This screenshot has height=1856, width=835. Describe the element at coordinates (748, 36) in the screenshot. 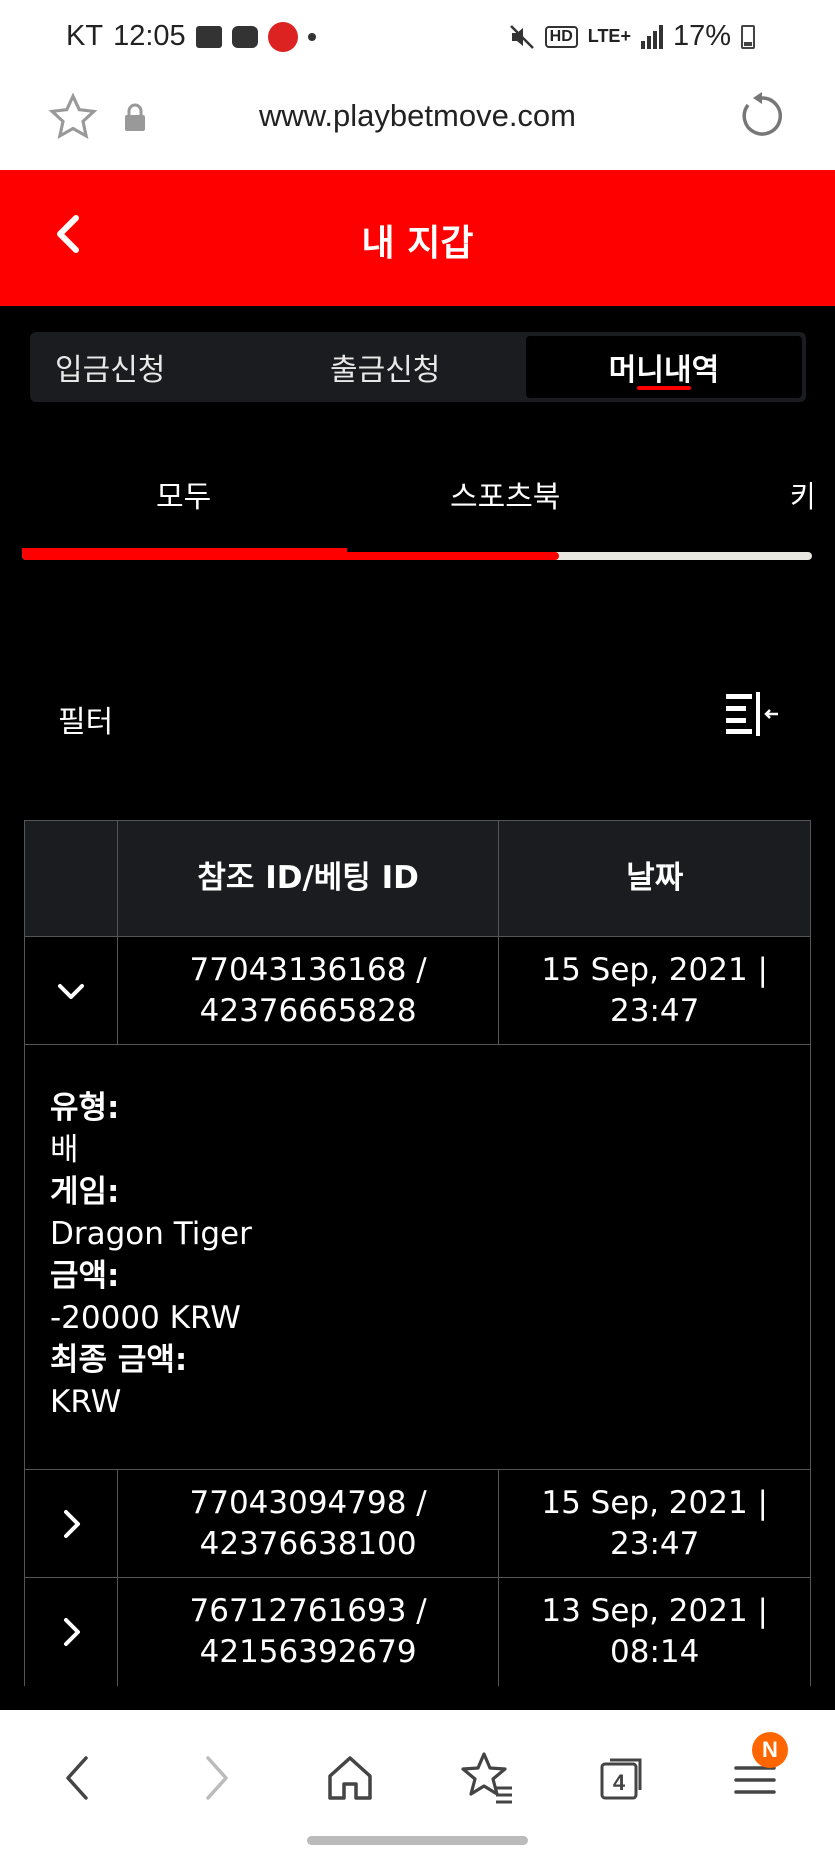

I see `battery-icon` at that location.